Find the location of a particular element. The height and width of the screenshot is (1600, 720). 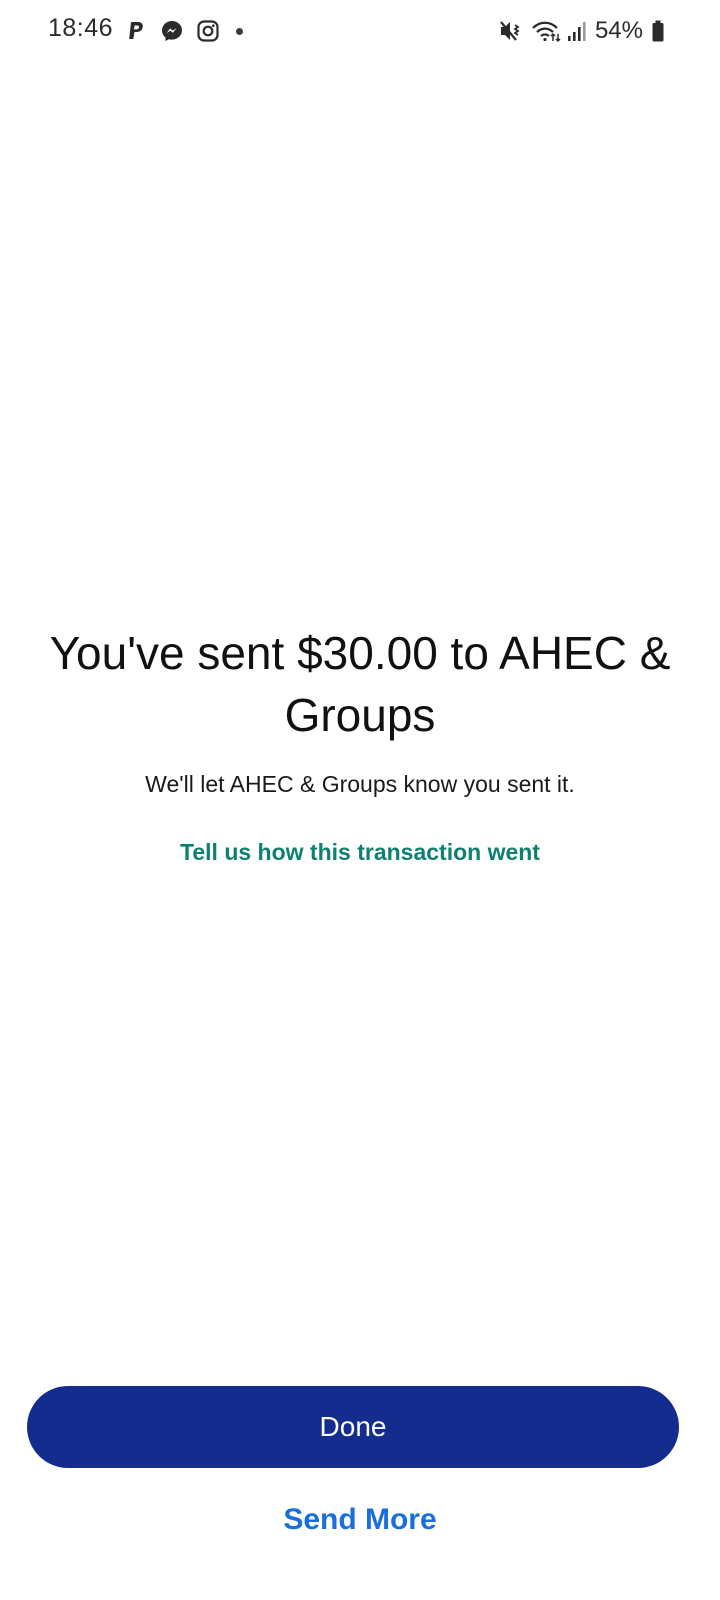

instagram-icon is located at coordinates (208, 31).